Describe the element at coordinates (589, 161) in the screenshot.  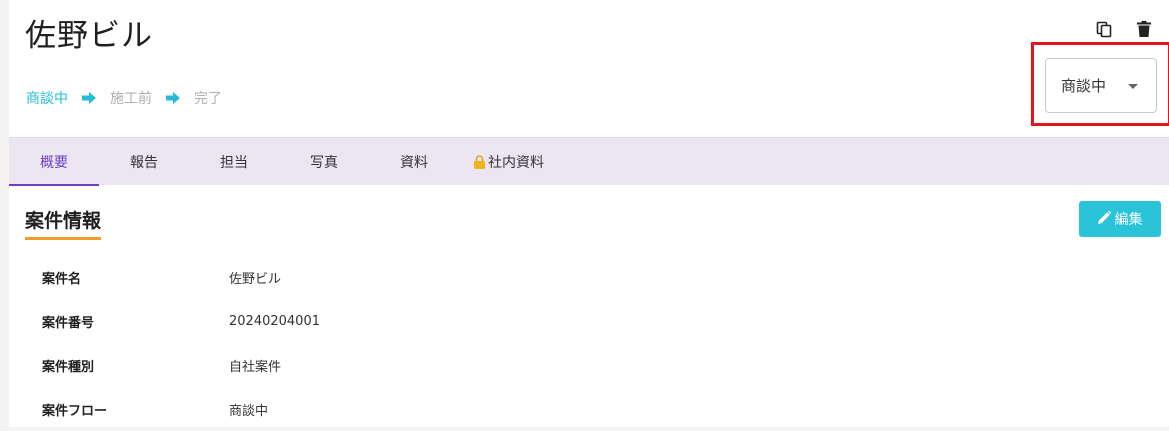
I see `tab-bar: 概要 報告 担当 写真 資料 社内資料` at that location.